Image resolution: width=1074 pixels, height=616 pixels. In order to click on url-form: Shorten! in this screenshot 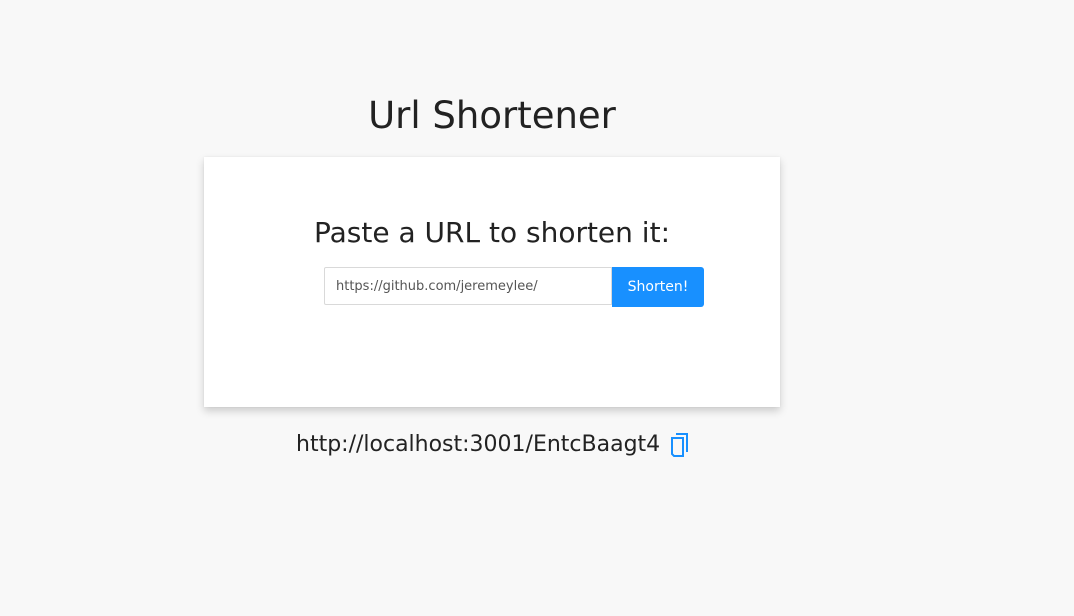, I will do `click(514, 287)`.